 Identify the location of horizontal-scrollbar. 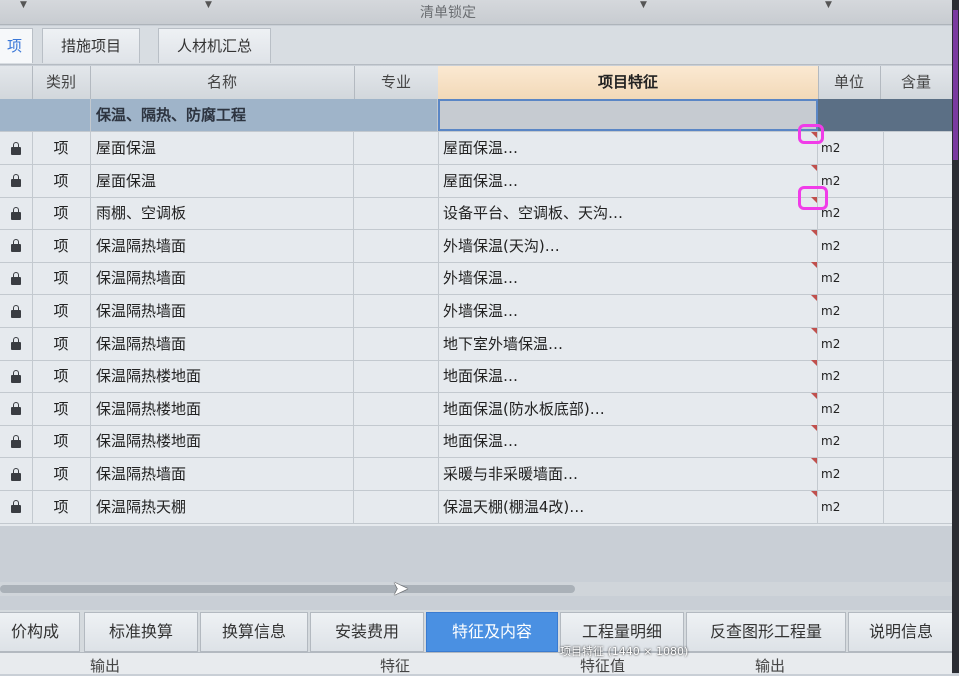
(476, 589).